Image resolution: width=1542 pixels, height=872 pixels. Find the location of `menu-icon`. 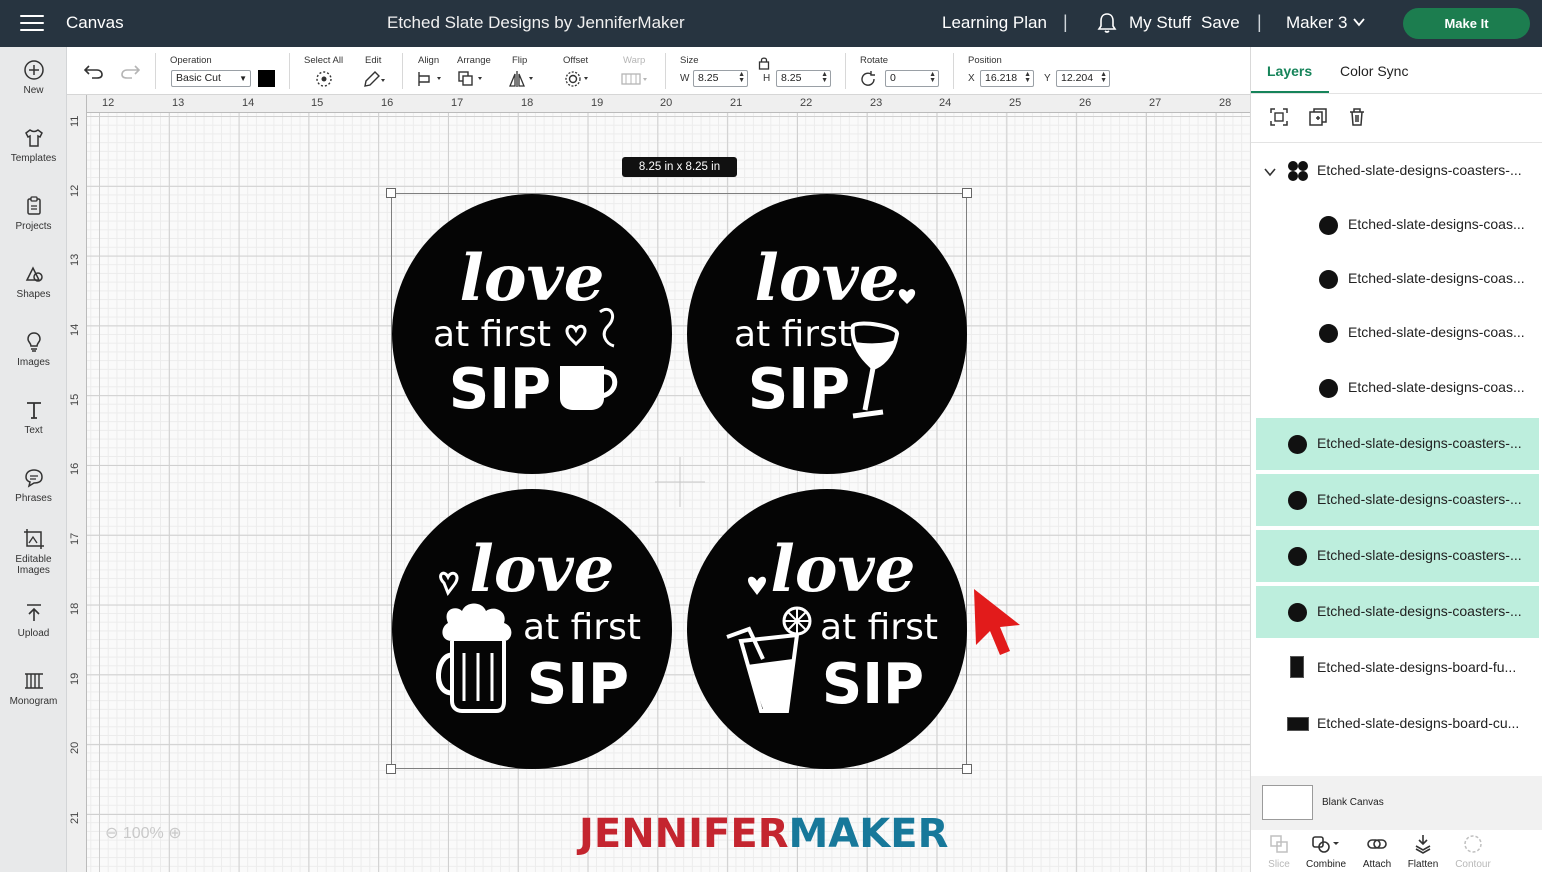

menu-icon is located at coordinates (32, 24).